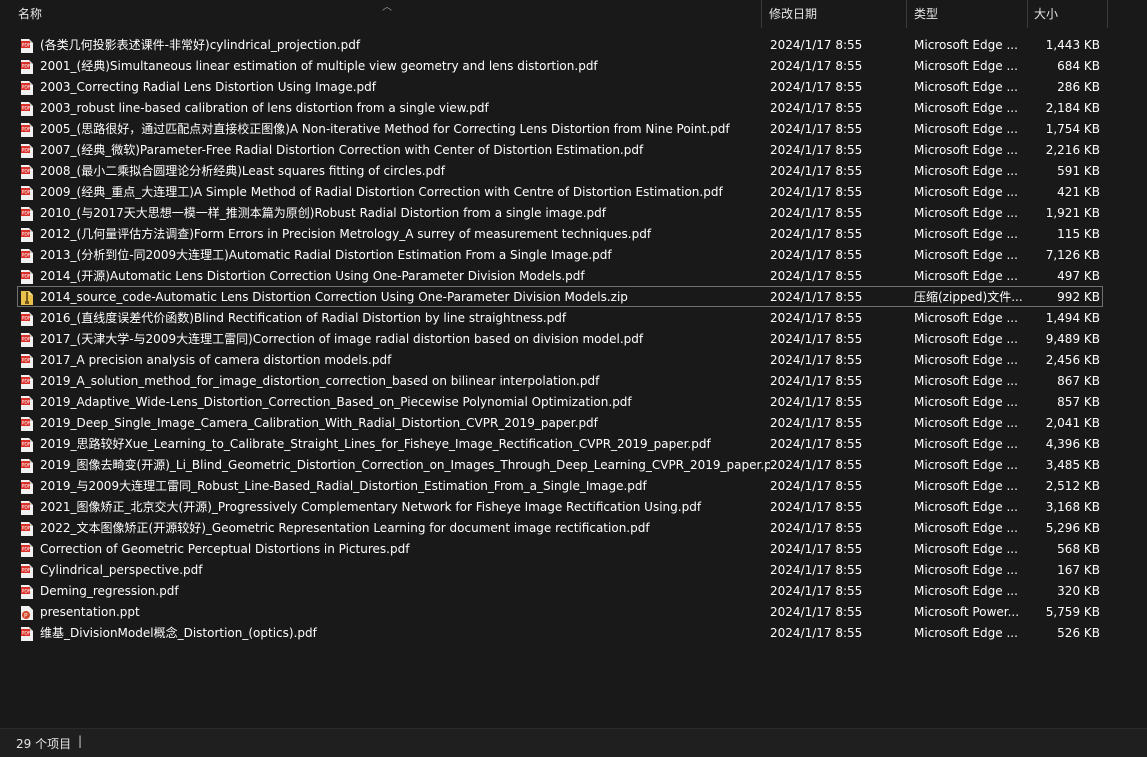 The height and width of the screenshot is (757, 1147). I want to click on svg-text: P, so click(26, 616).